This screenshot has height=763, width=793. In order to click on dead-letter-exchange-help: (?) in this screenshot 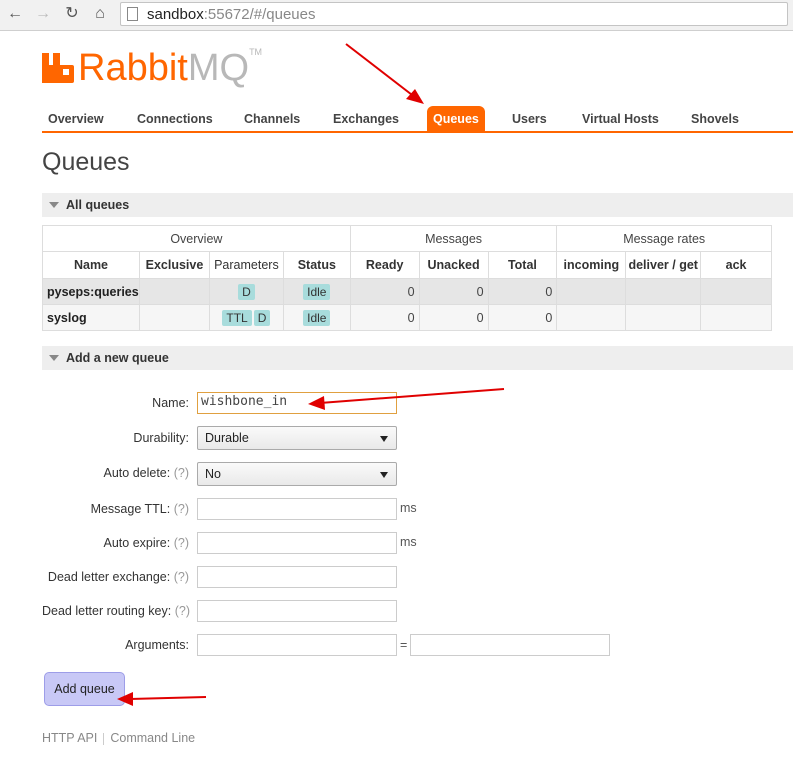, I will do `click(181, 577)`.